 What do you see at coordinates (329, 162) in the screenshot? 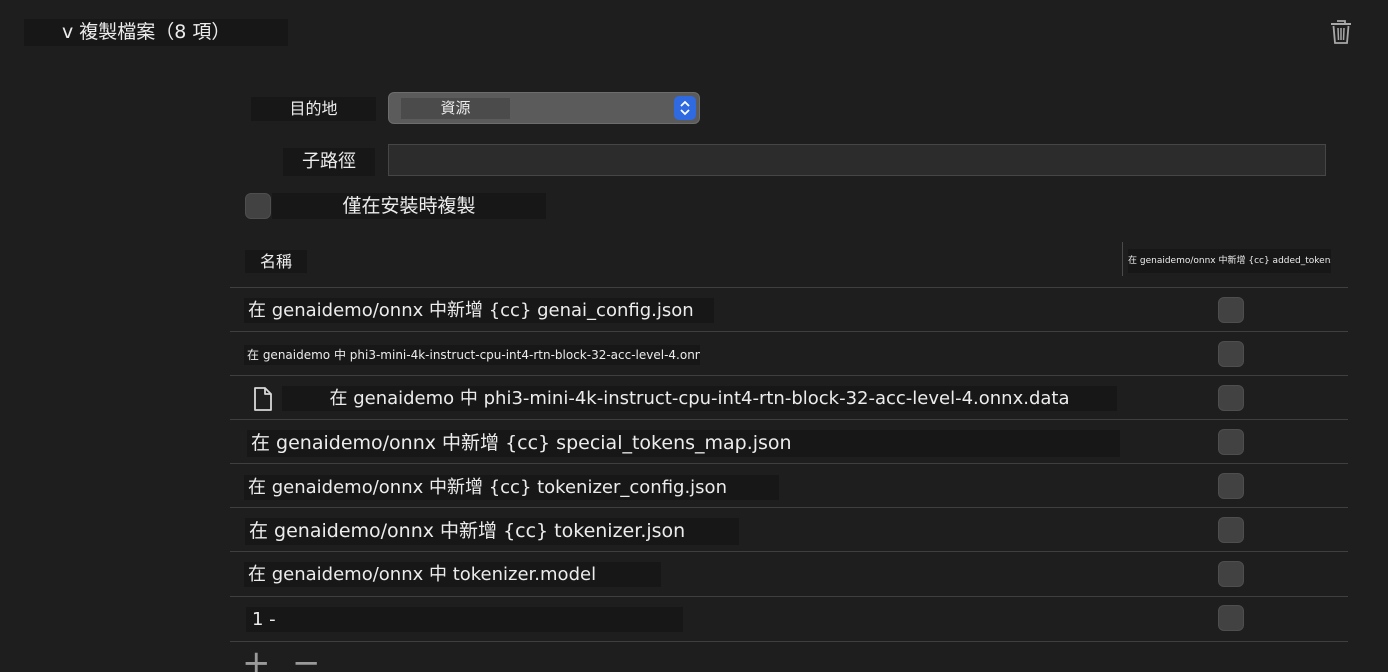
I see `subpath-label: 子路徑` at bounding box center [329, 162].